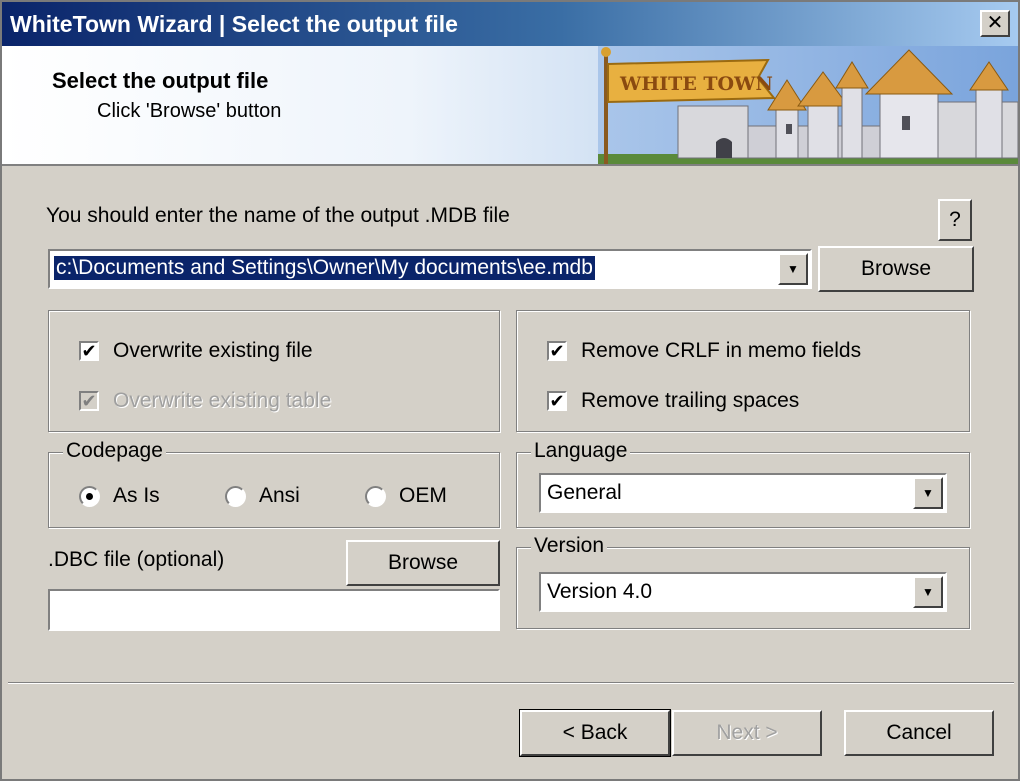 The width and height of the screenshot is (1020, 781). I want to click on codepage-group-label: Codepage, so click(114, 451).